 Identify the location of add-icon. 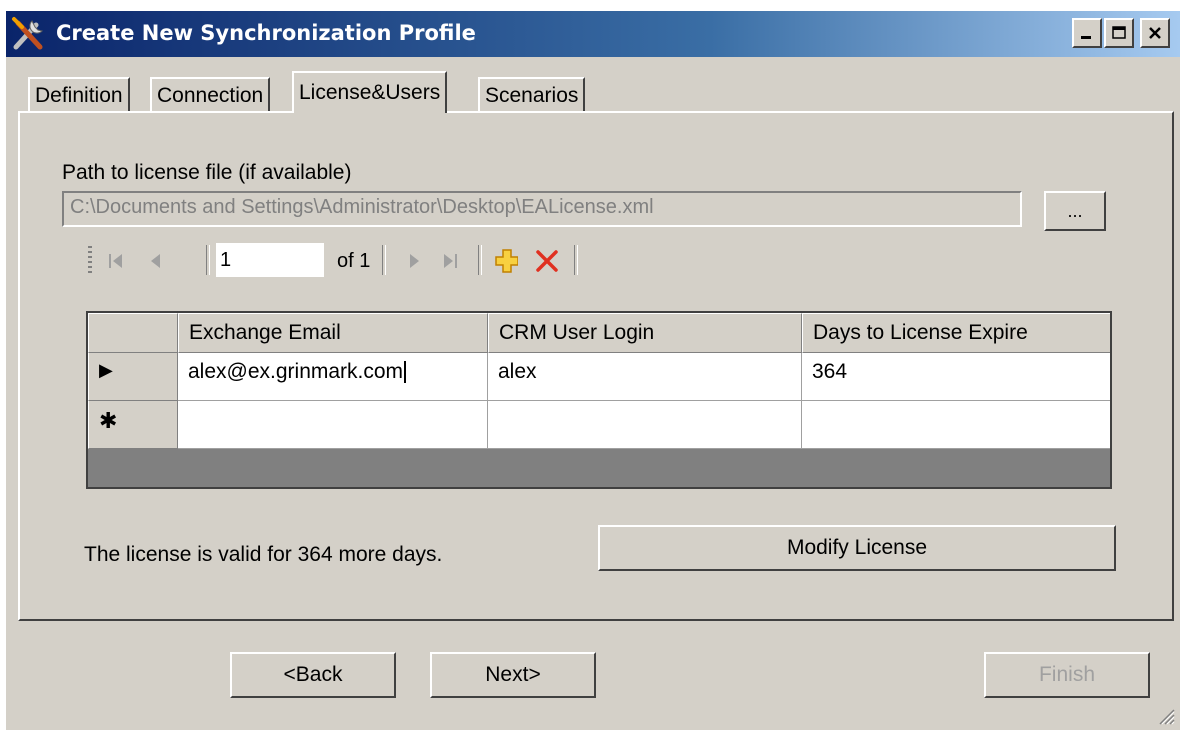
(506, 261).